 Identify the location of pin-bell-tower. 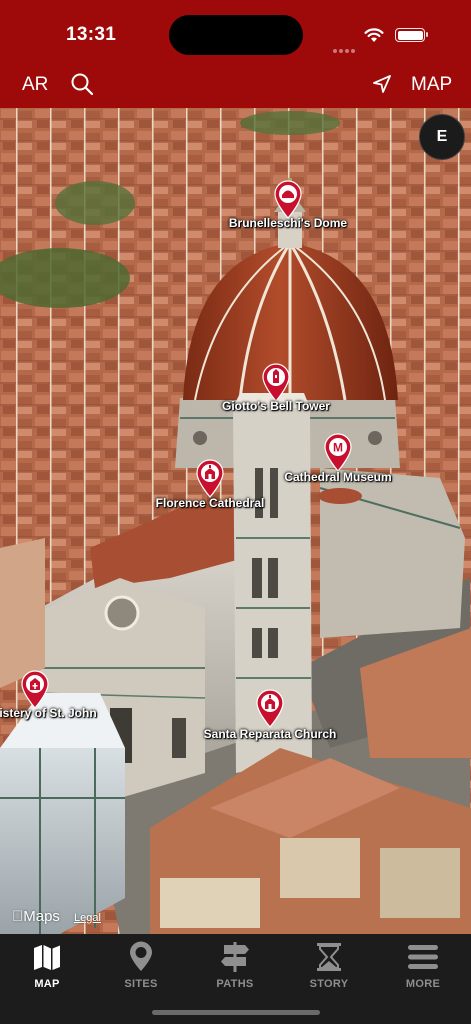
(276, 382).